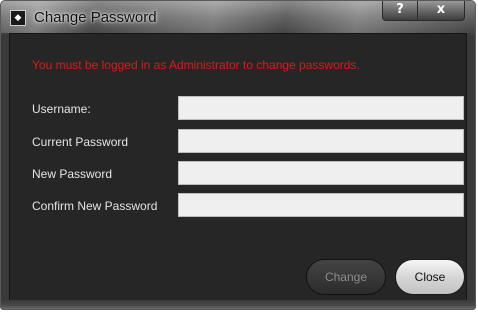  What do you see at coordinates (238, 304) in the screenshot?
I see `window-bottom-frame` at bounding box center [238, 304].